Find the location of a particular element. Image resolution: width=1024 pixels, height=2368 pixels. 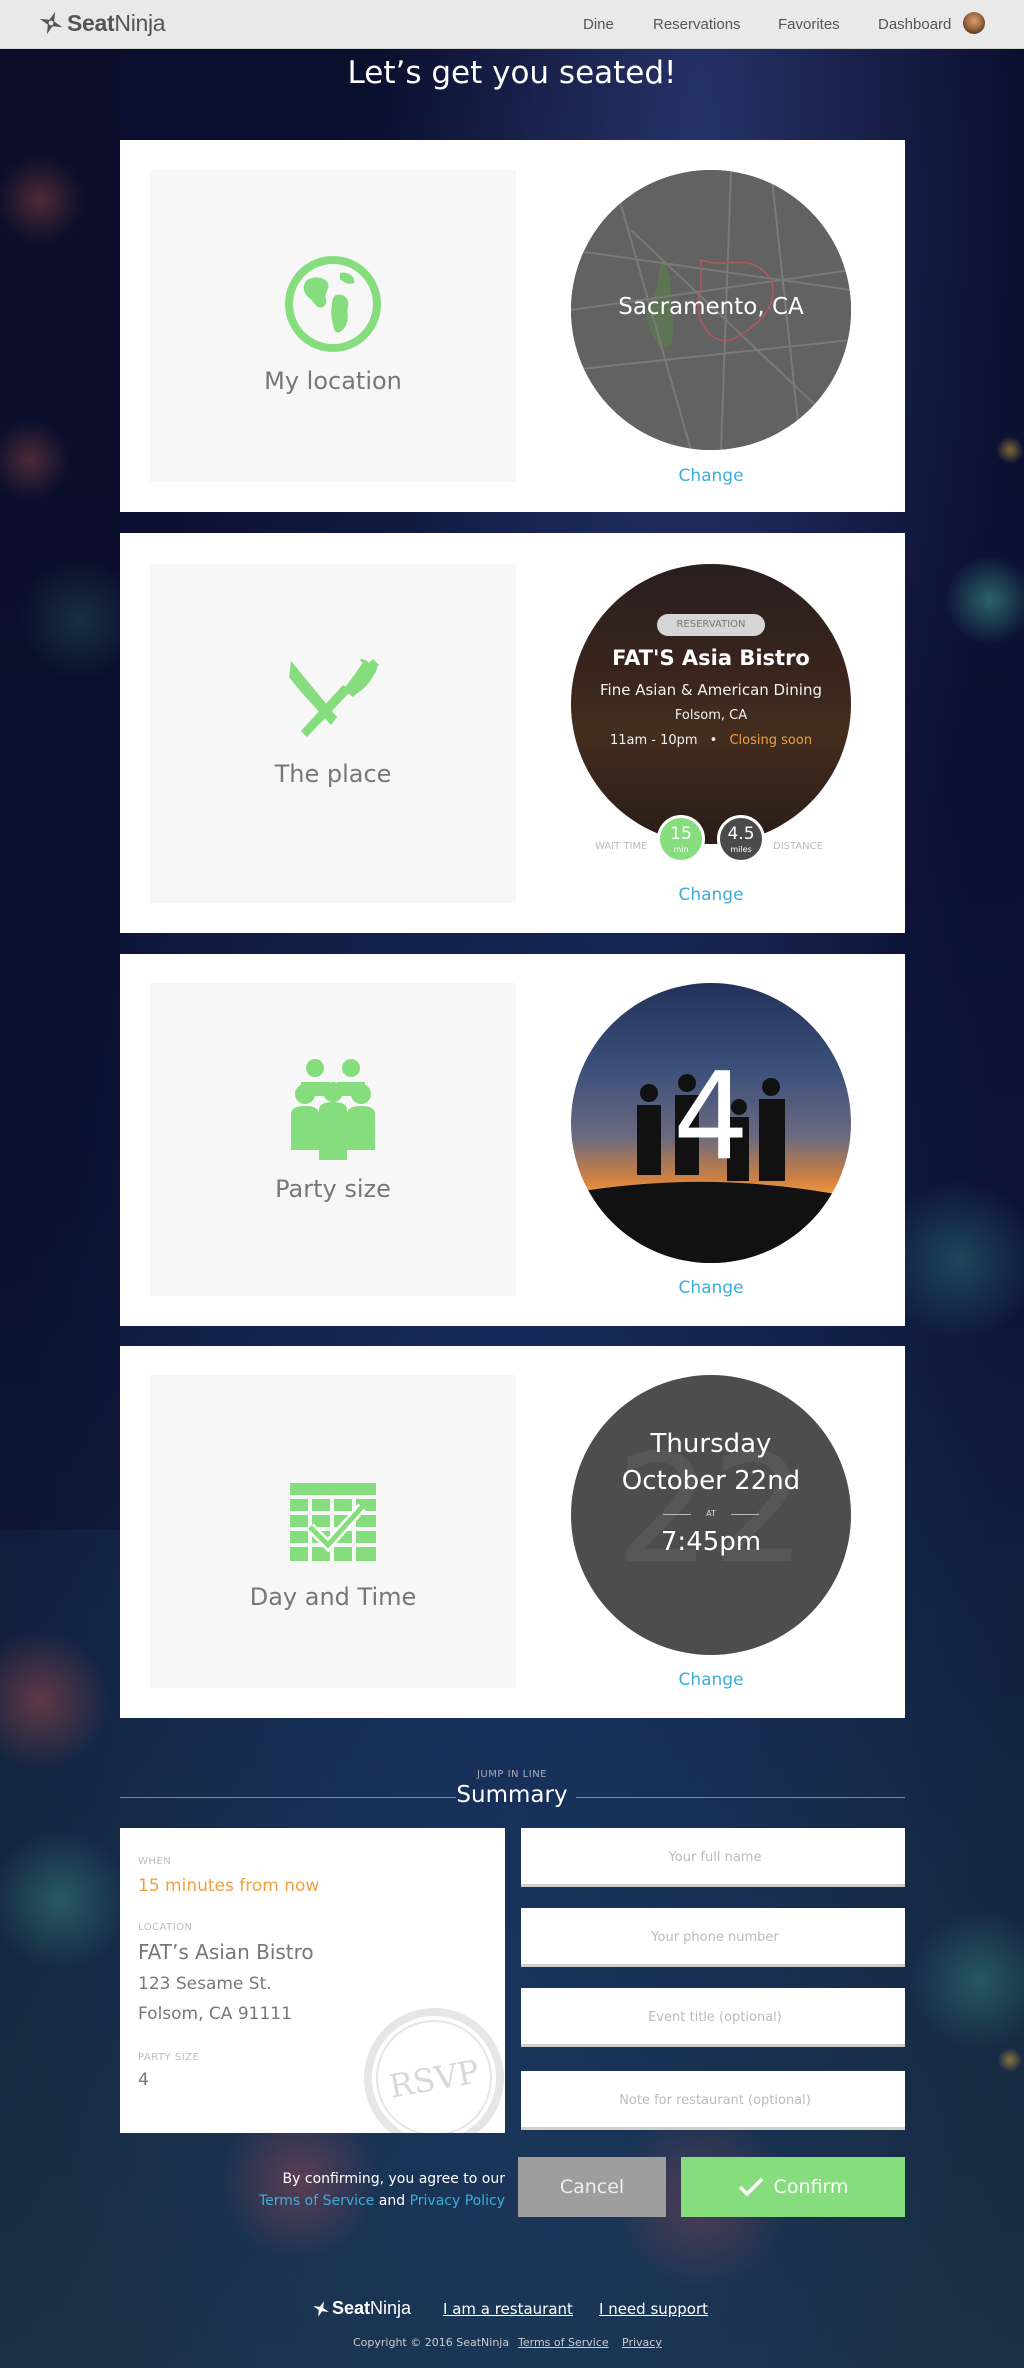

footer-privacy-link: Privacy is located at coordinates (642, 2342).